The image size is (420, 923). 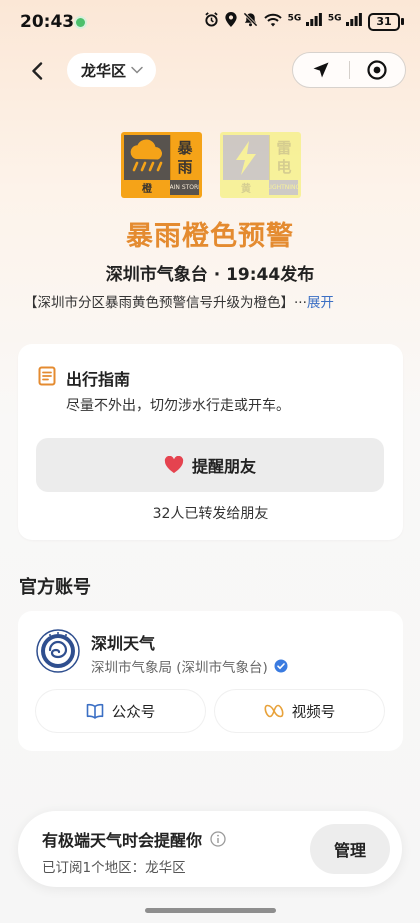 I want to click on account-org: 深圳市气象局 (深圳市气象台), so click(x=189, y=666).